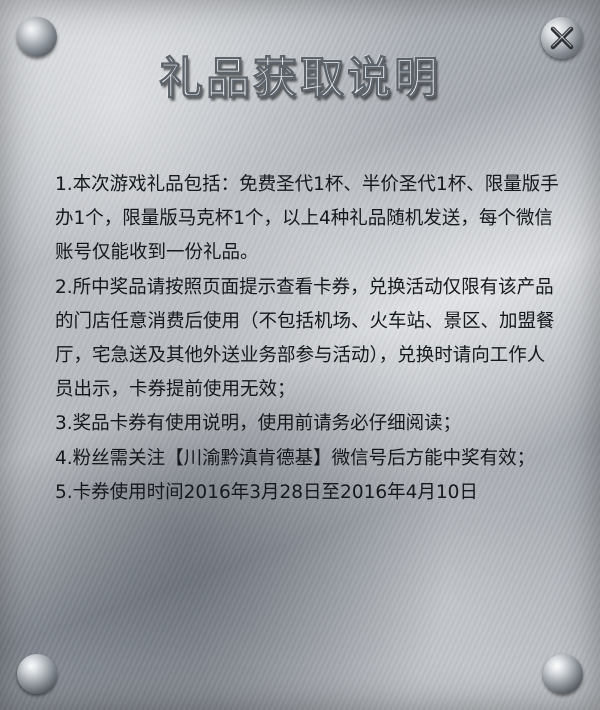 This screenshot has height=710, width=600. I want to click on rule-item-5: 5.卡券使用时间2016年3月28日至2016年4月10日, so click(266, 492).